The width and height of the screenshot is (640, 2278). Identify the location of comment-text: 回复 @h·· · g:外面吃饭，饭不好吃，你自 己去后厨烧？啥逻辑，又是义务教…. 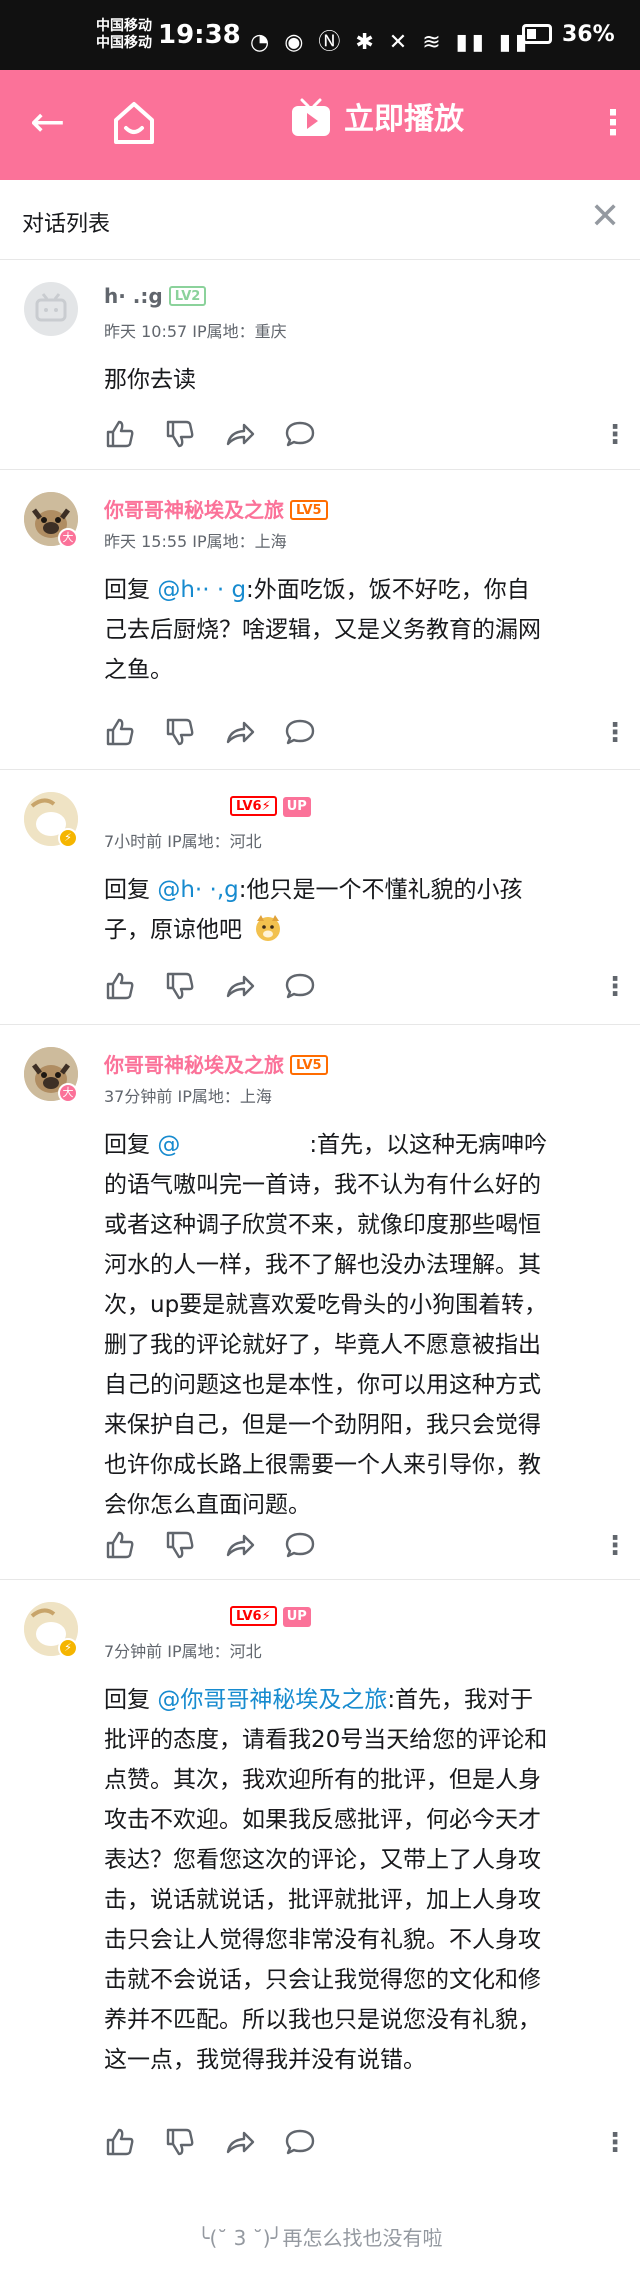
(354, 630).